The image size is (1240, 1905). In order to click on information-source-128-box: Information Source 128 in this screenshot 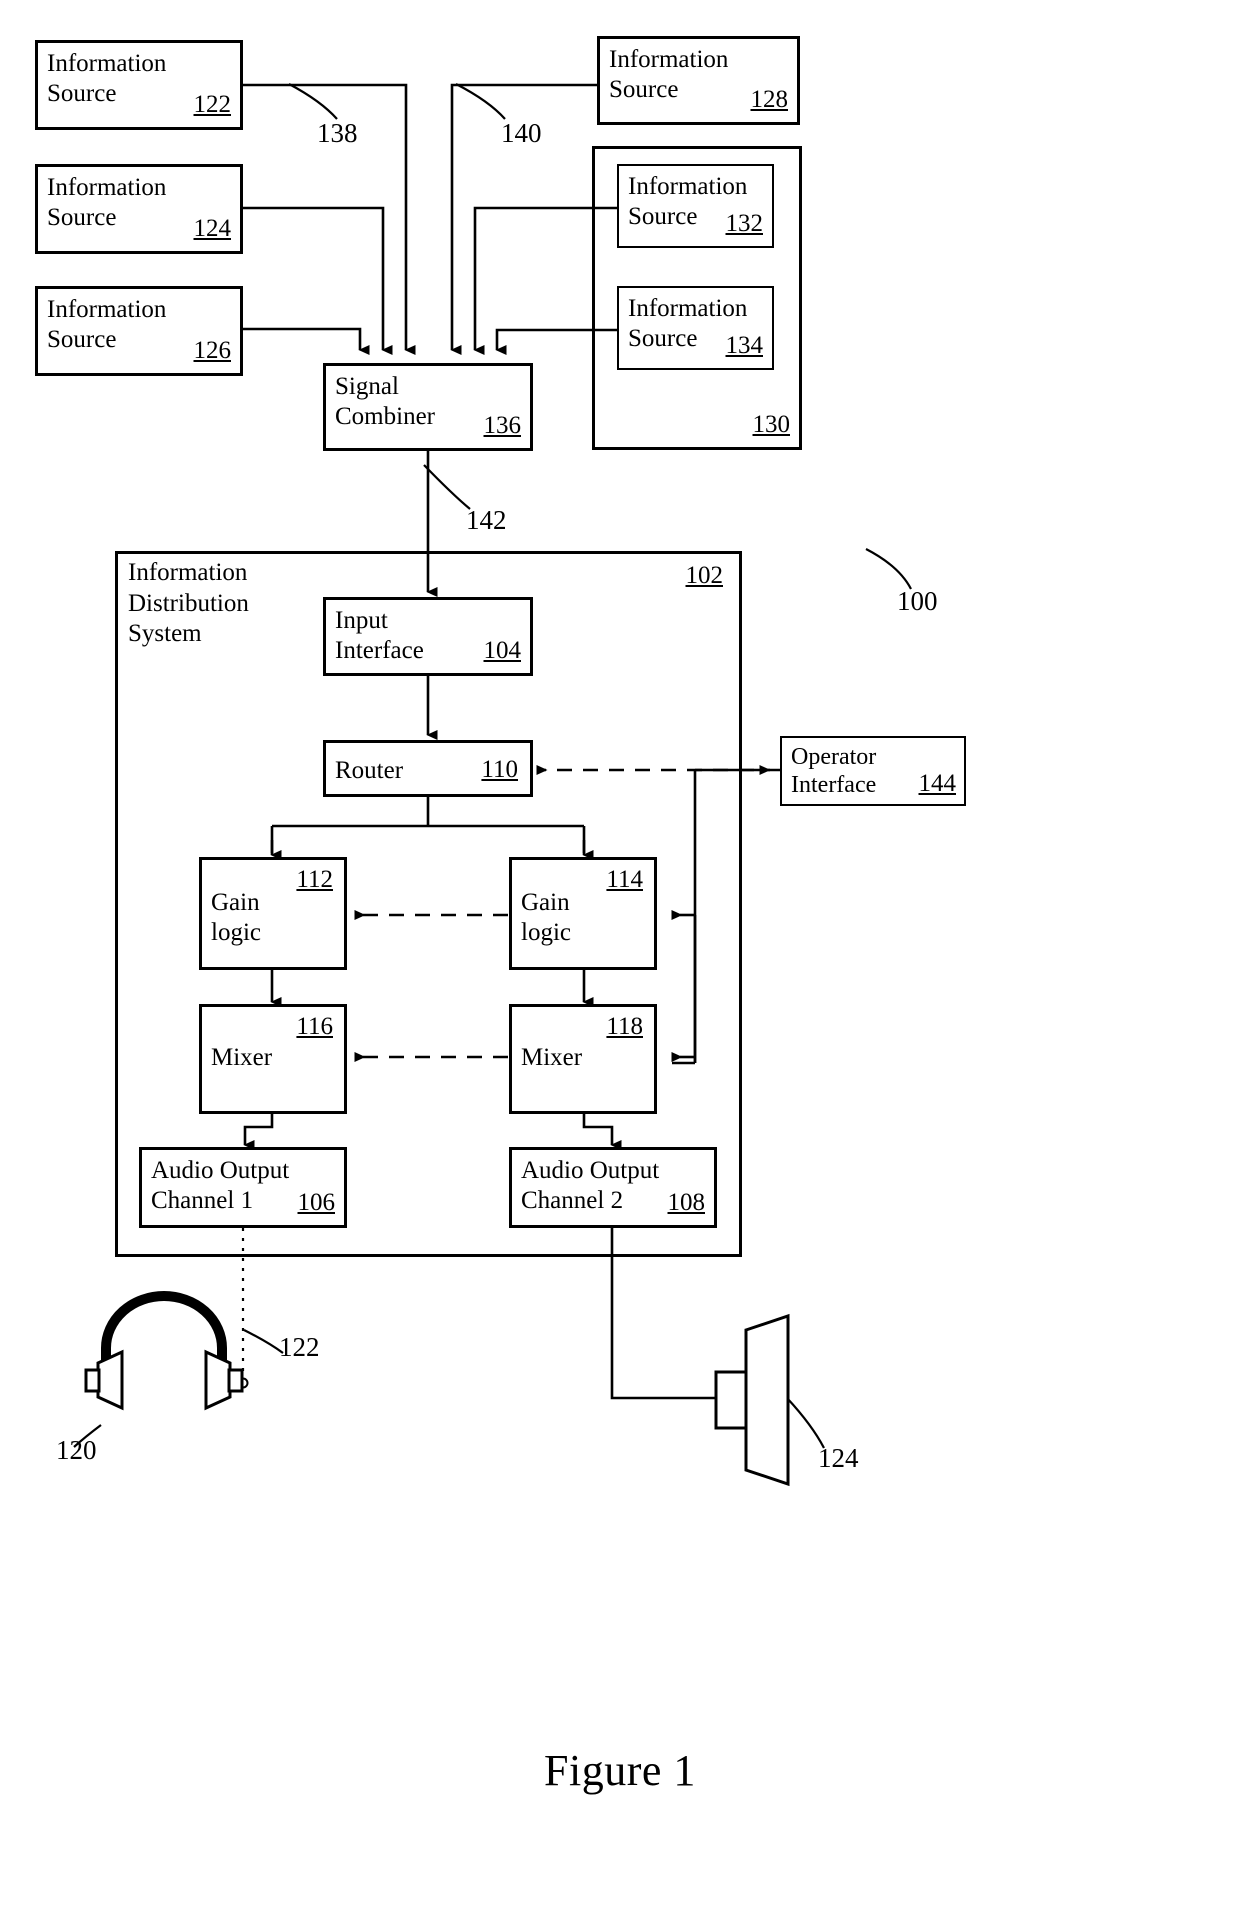, I will do `click(698, 80)`.